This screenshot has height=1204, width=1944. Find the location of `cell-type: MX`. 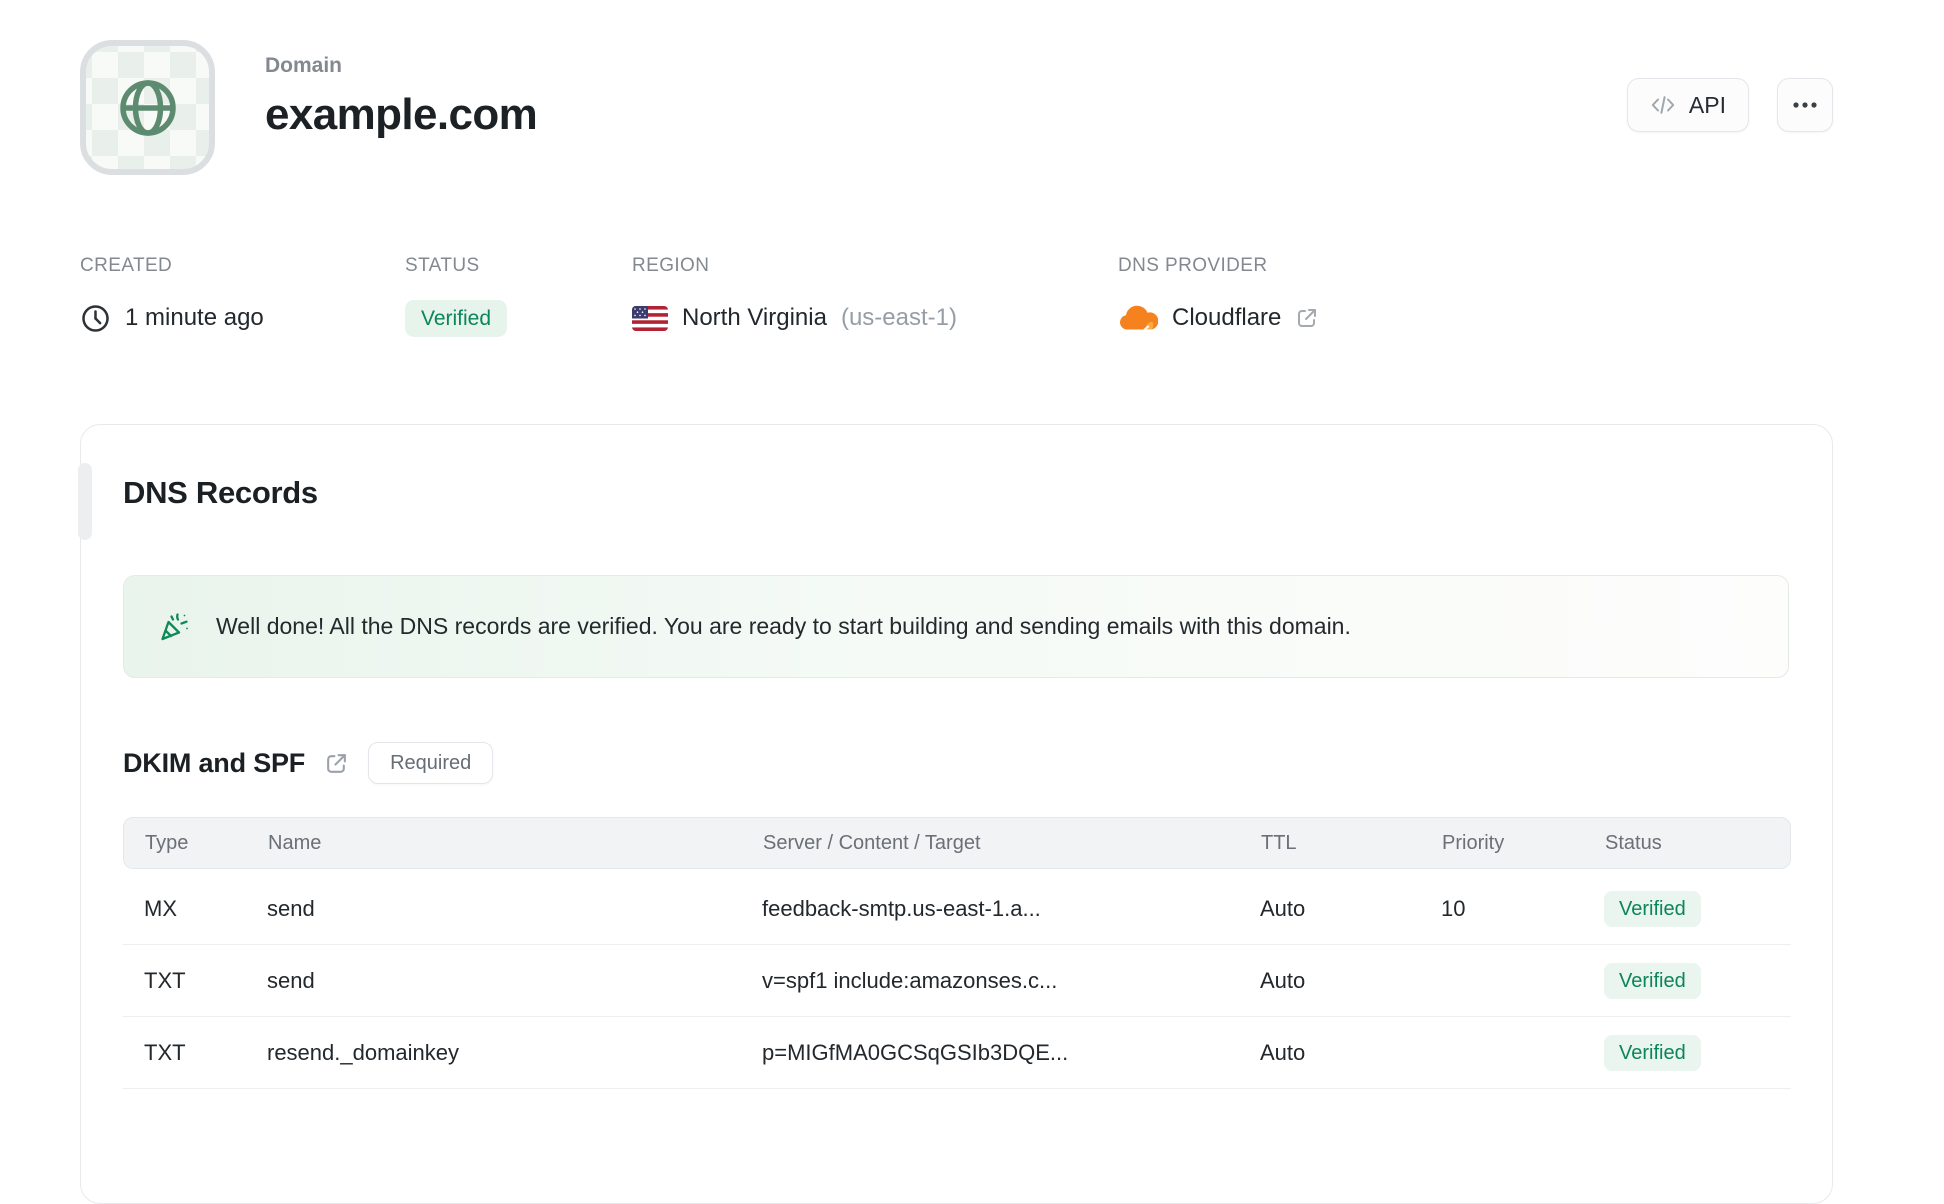

cell-type: MX is located at coordinates (160, 908).